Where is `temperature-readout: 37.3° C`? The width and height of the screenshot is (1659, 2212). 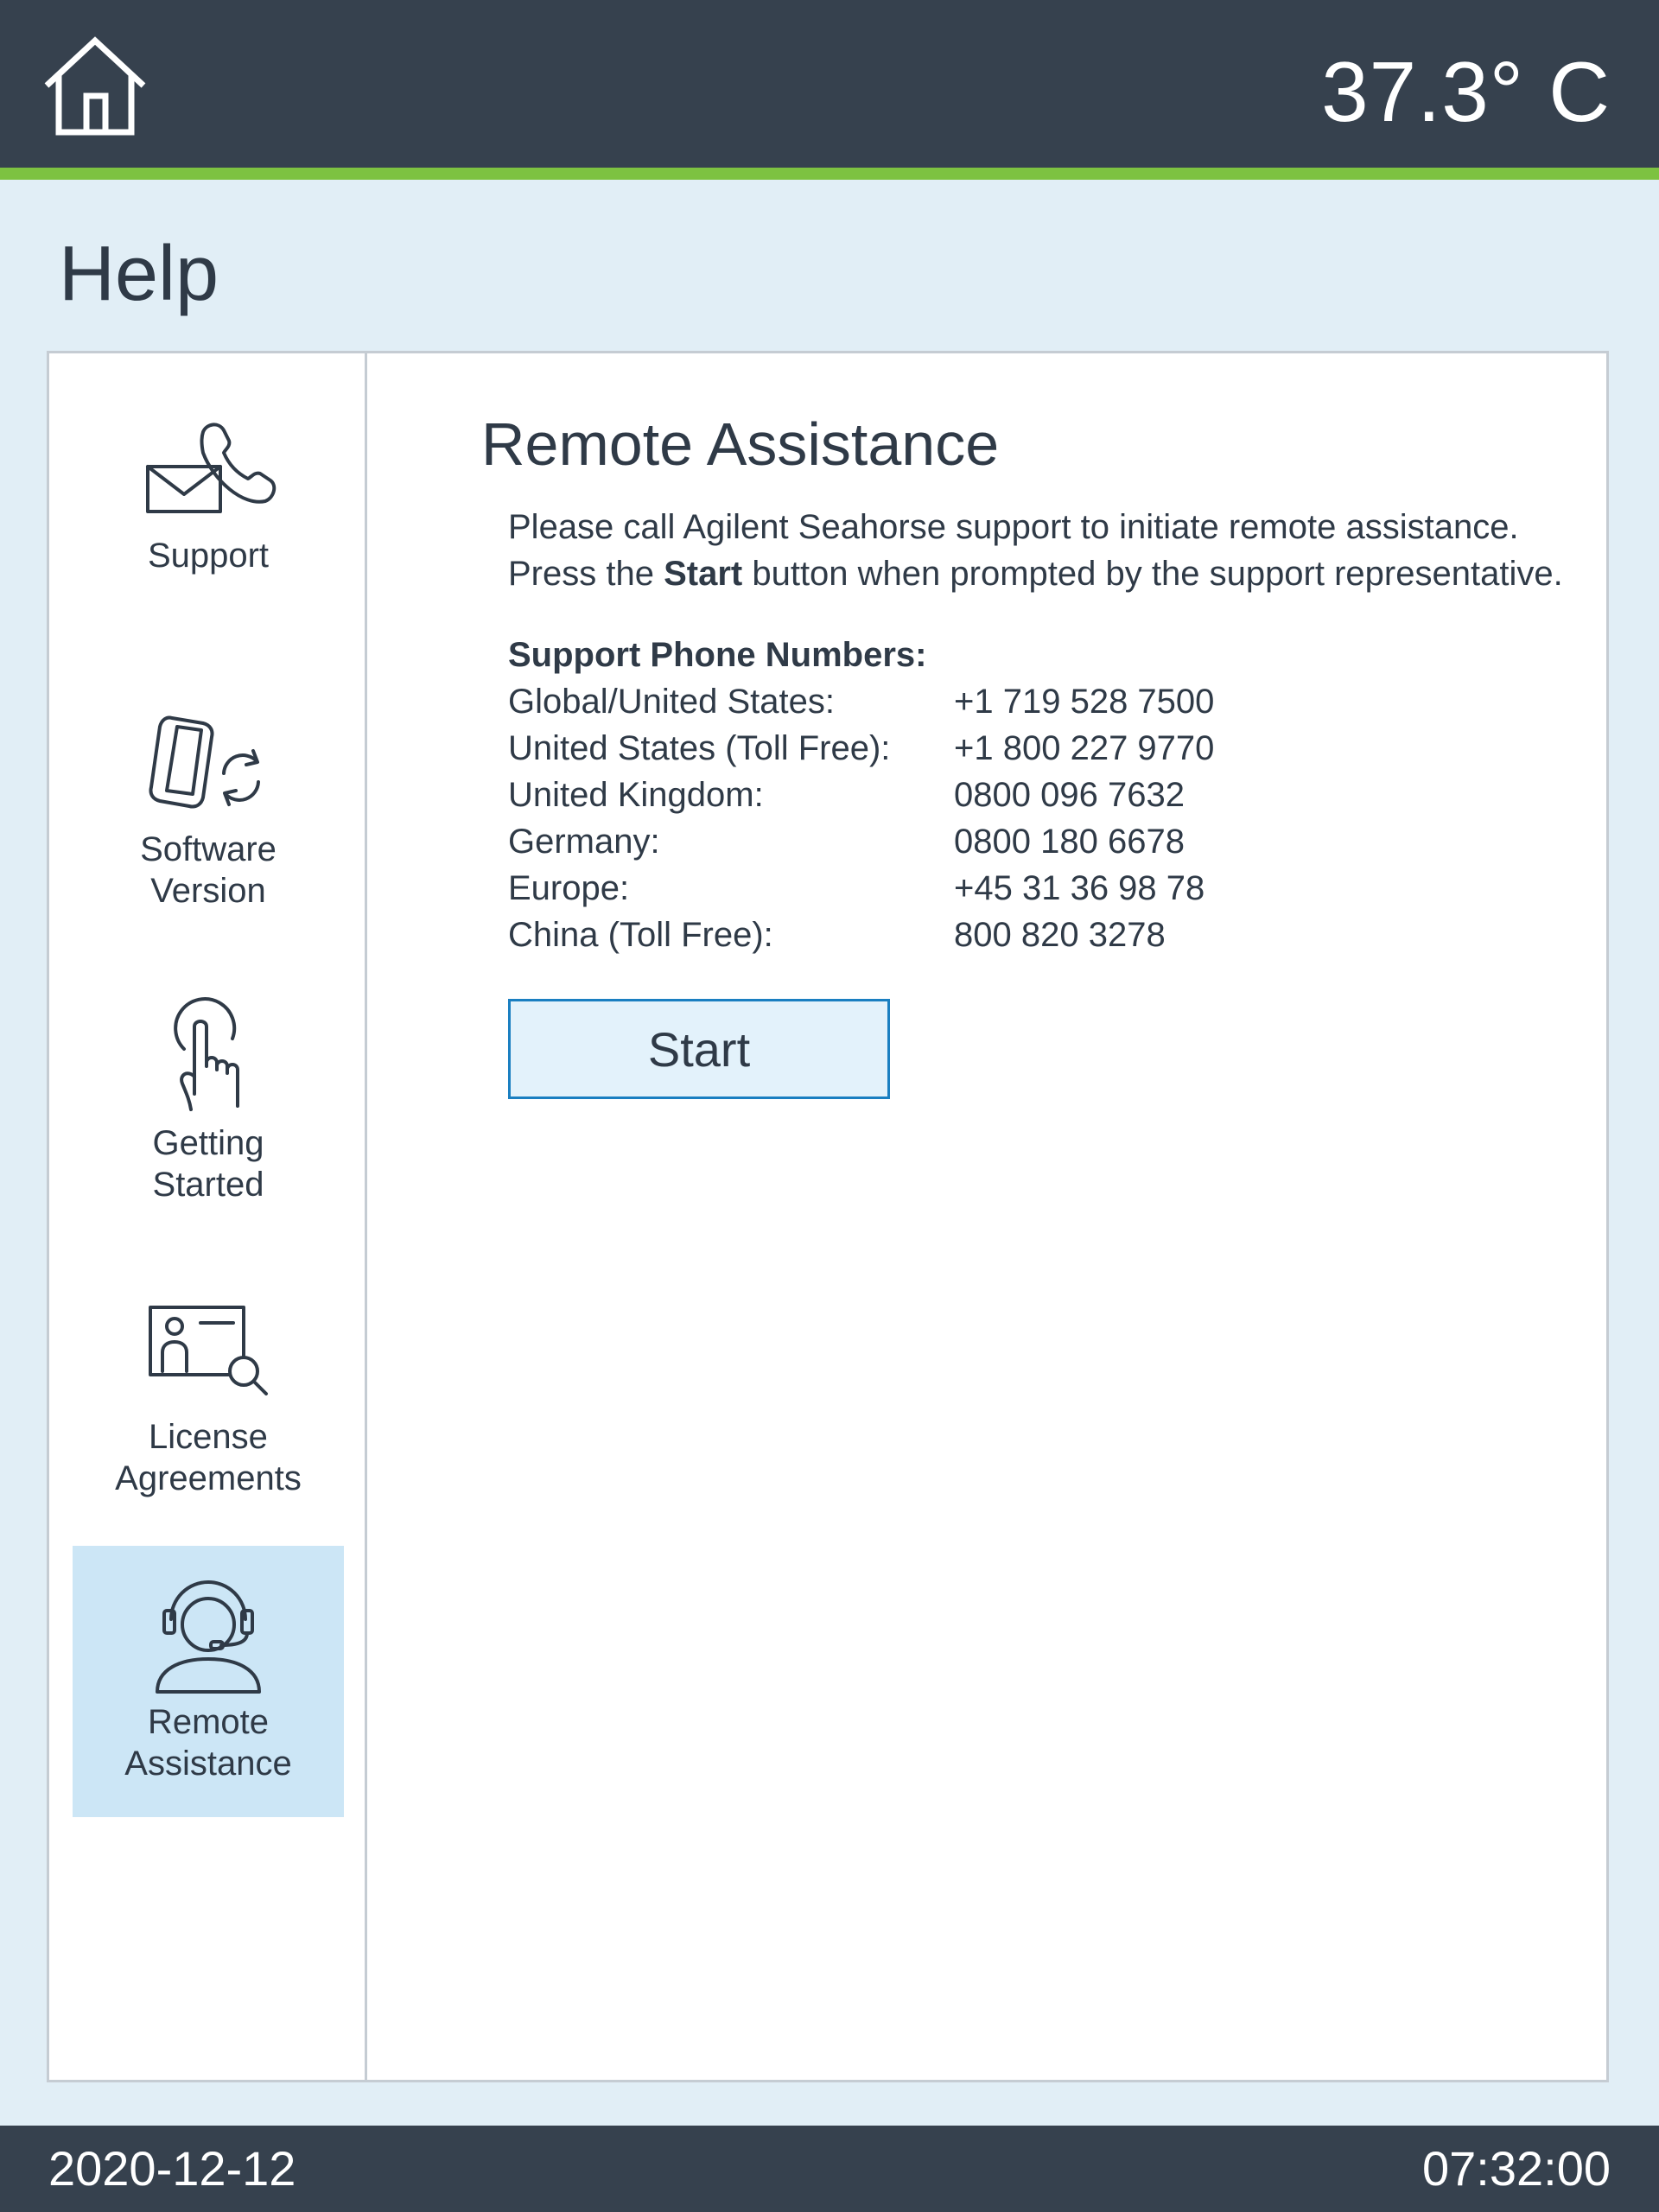
temperature-readout: 37.3° C is located at coordinates (1466, 91).